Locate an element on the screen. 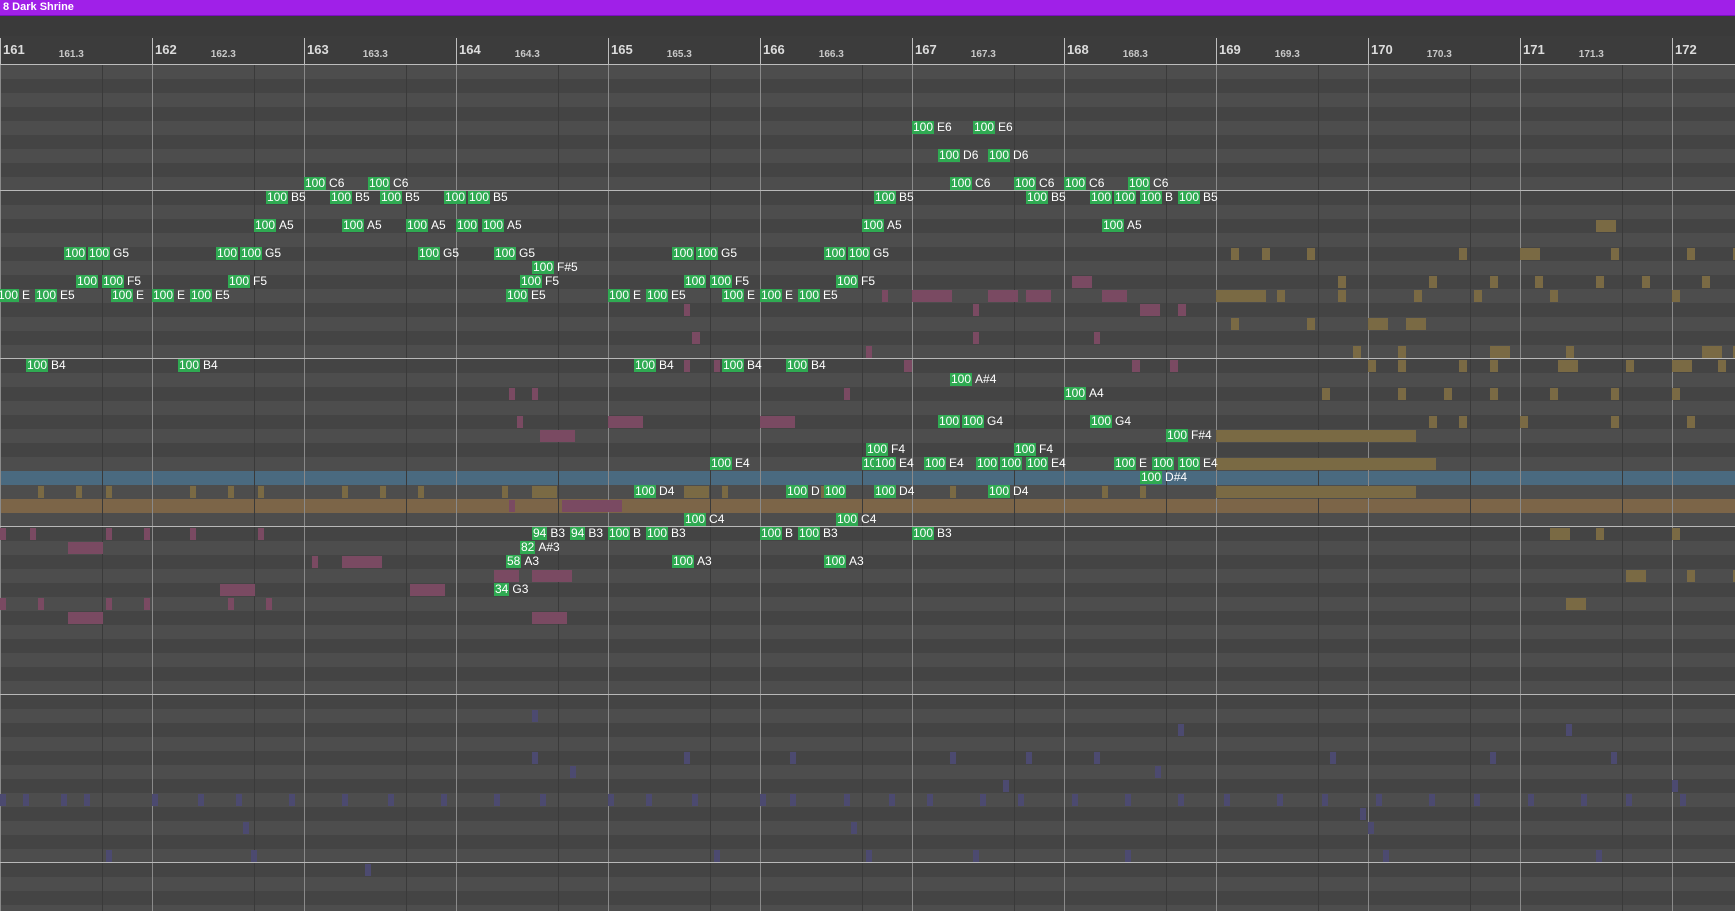 The width and height of the screenshot is (1735, 911). midi-note: 100 D is located at coordinates (803, 491).